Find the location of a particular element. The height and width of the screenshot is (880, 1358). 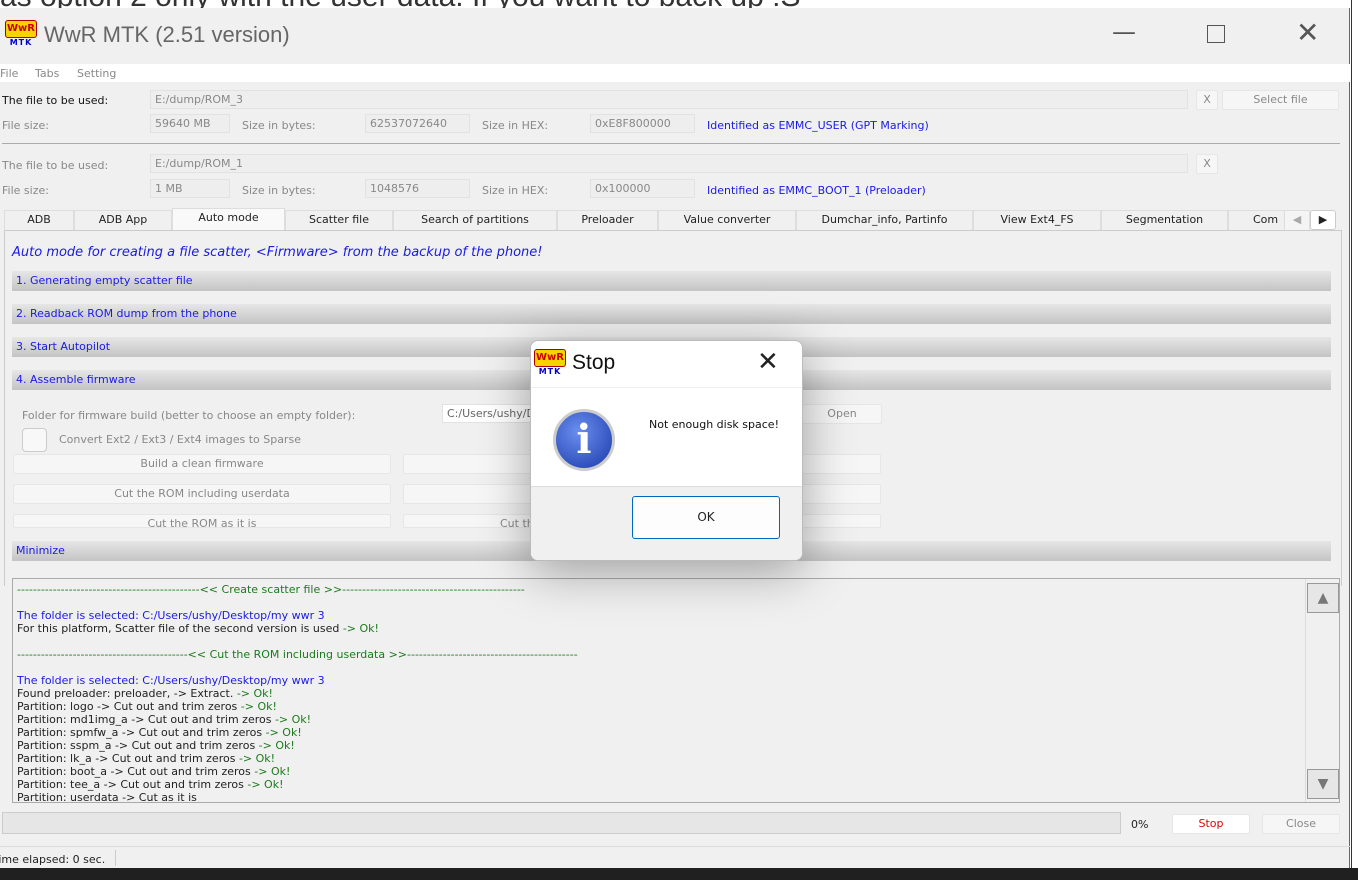

info-icon: i is located at coordinates (584, 440).